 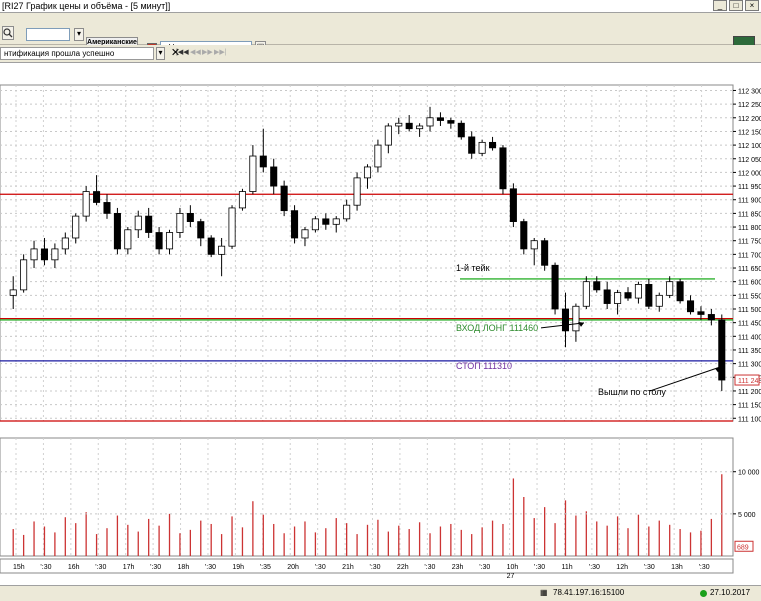 What do you see at coordinates (749, 187) in the screenshot?
I see `y-tick-label: 111 950` at bounding box center [749, 187].